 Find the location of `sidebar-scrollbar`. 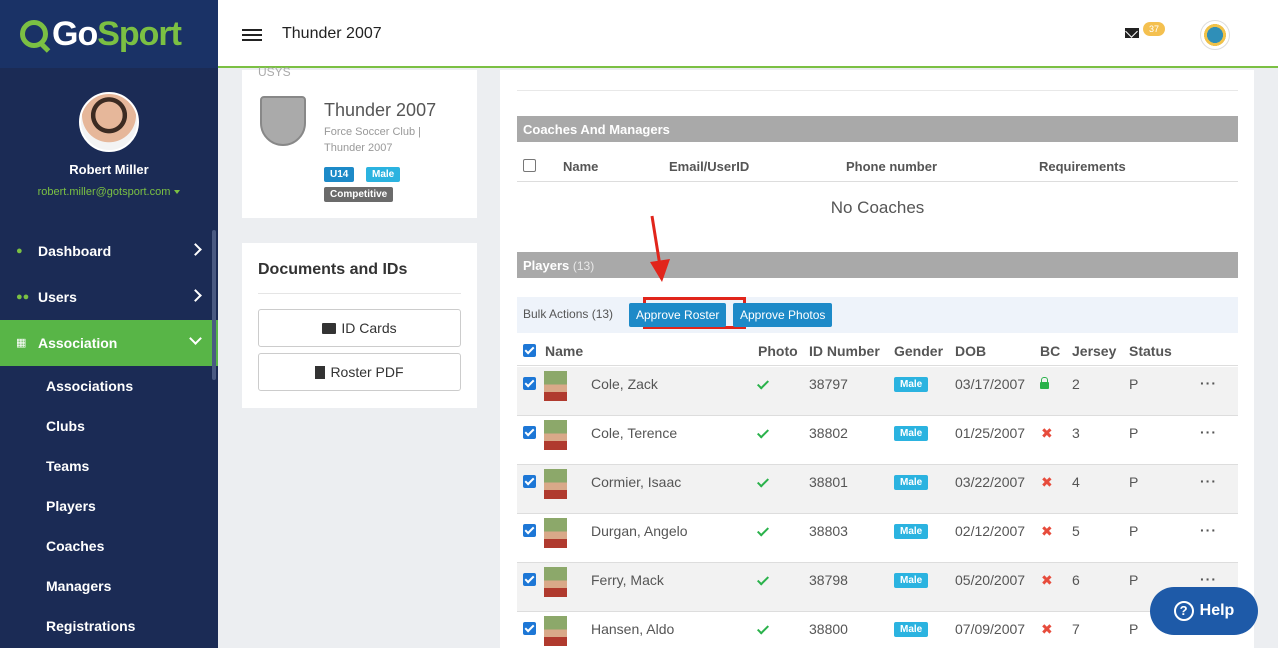

sidebar-scrollbar is located at coordinates (214, 305).